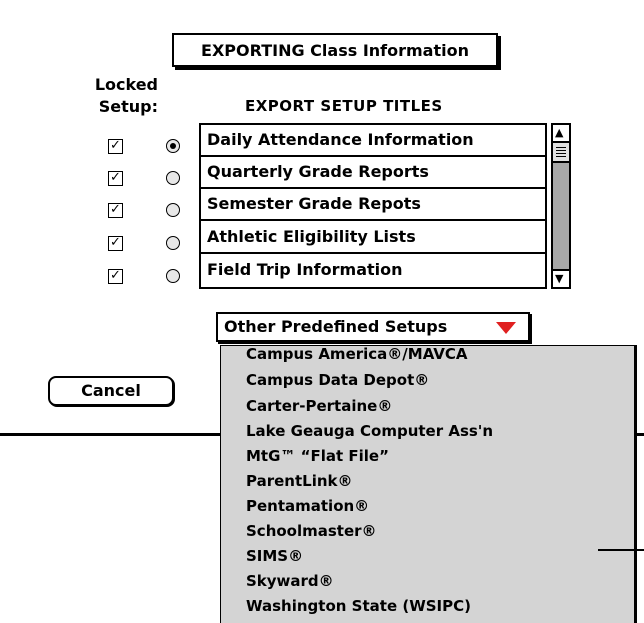 This screenshot has height=623, width=644. I want to click on scroll-down-button: ▼, so click(561, 278).